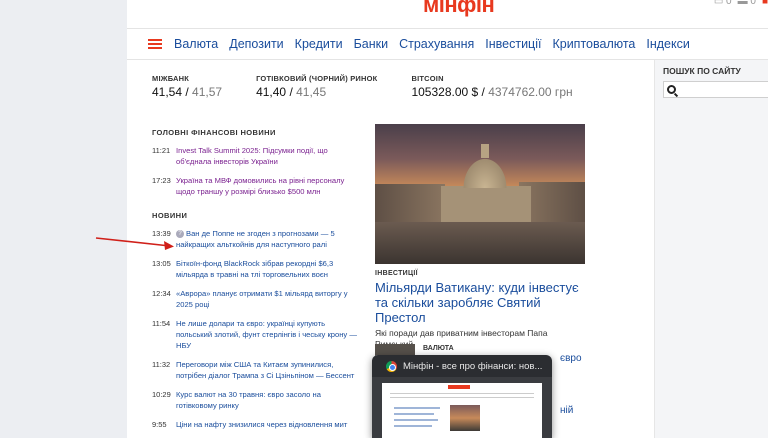 The width and height of the screenshot is (768, 438). I want to click on rate-cash-market: ГОТІВКОВИЙ (ЧОРНИЙ) РИНОК 41,40 / 41,45, so click(316, 86).